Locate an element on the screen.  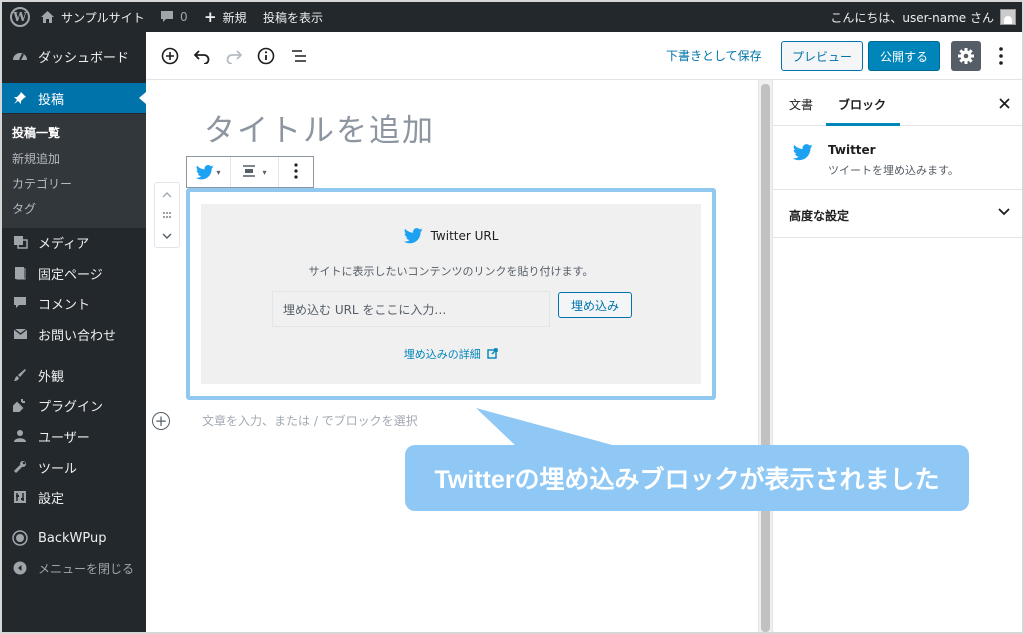
submenu-all-posts: 投稿一覧 is located at coordinates (36, 132).